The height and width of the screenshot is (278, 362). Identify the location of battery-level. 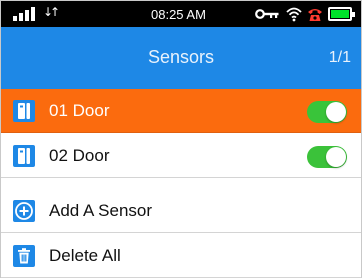
(340, 14).